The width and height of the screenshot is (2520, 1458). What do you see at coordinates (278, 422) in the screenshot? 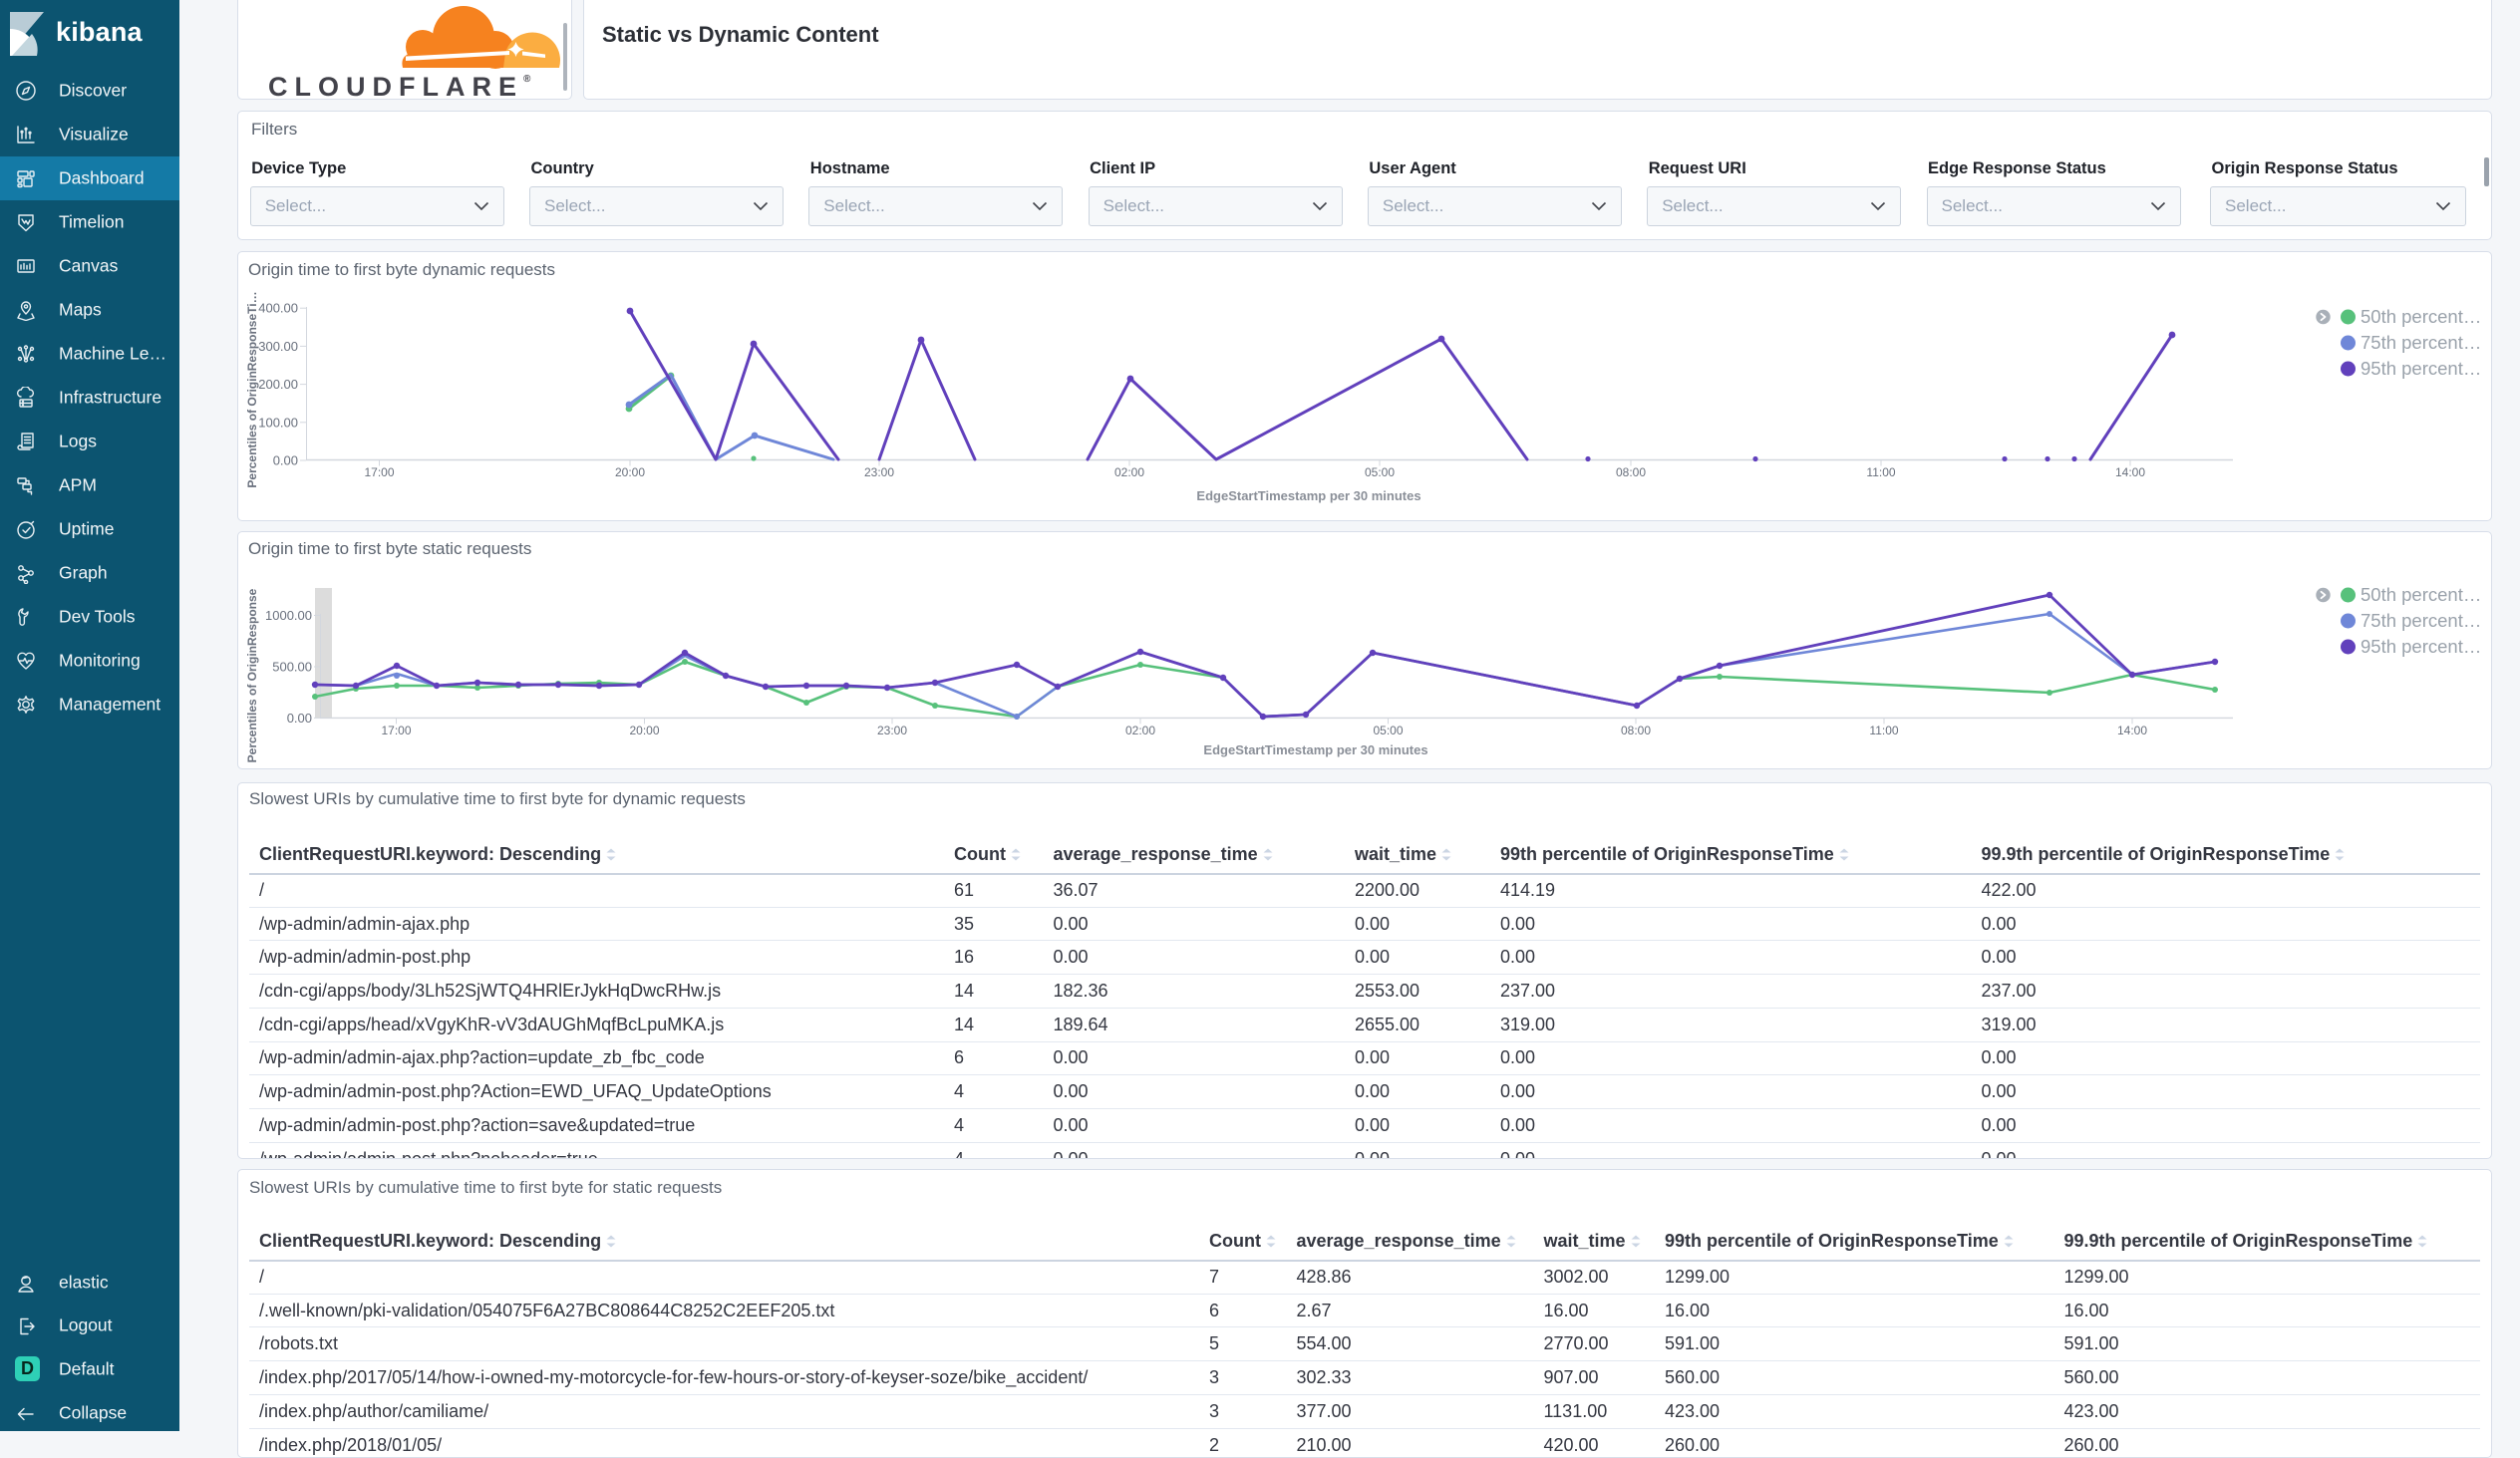
I see `svg-text: 100.00` at bounding box center [278, 422].